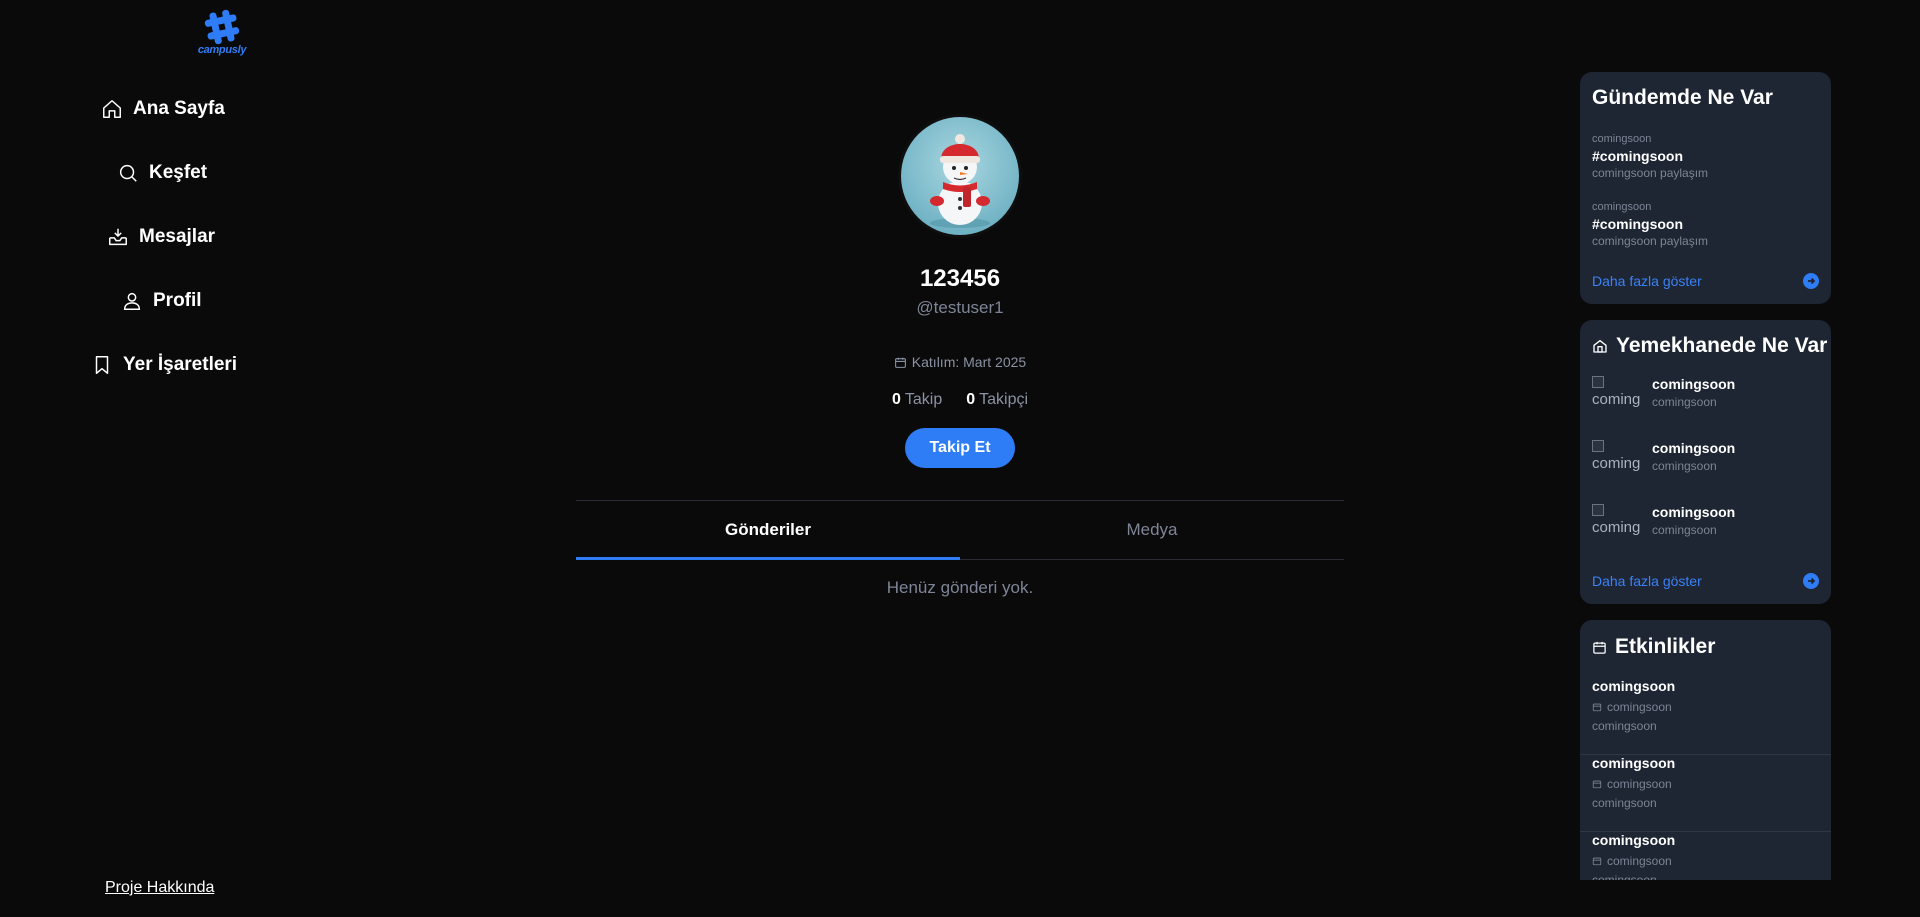 Image resolution: width=1920 pixels, height=917 pixels. I want to click on trending-title: Gündemde Ne Var, so click(1682, 97).